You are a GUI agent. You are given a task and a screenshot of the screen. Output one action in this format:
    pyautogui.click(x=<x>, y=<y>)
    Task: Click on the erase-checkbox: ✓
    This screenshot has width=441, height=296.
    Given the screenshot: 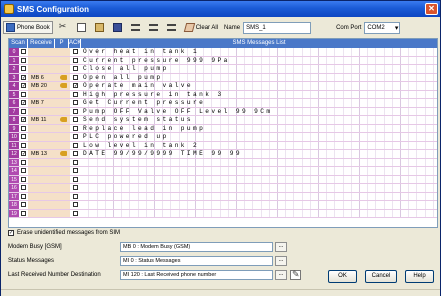 What is the action you would take?
    pyautogui.click(x=11, y=233)
    